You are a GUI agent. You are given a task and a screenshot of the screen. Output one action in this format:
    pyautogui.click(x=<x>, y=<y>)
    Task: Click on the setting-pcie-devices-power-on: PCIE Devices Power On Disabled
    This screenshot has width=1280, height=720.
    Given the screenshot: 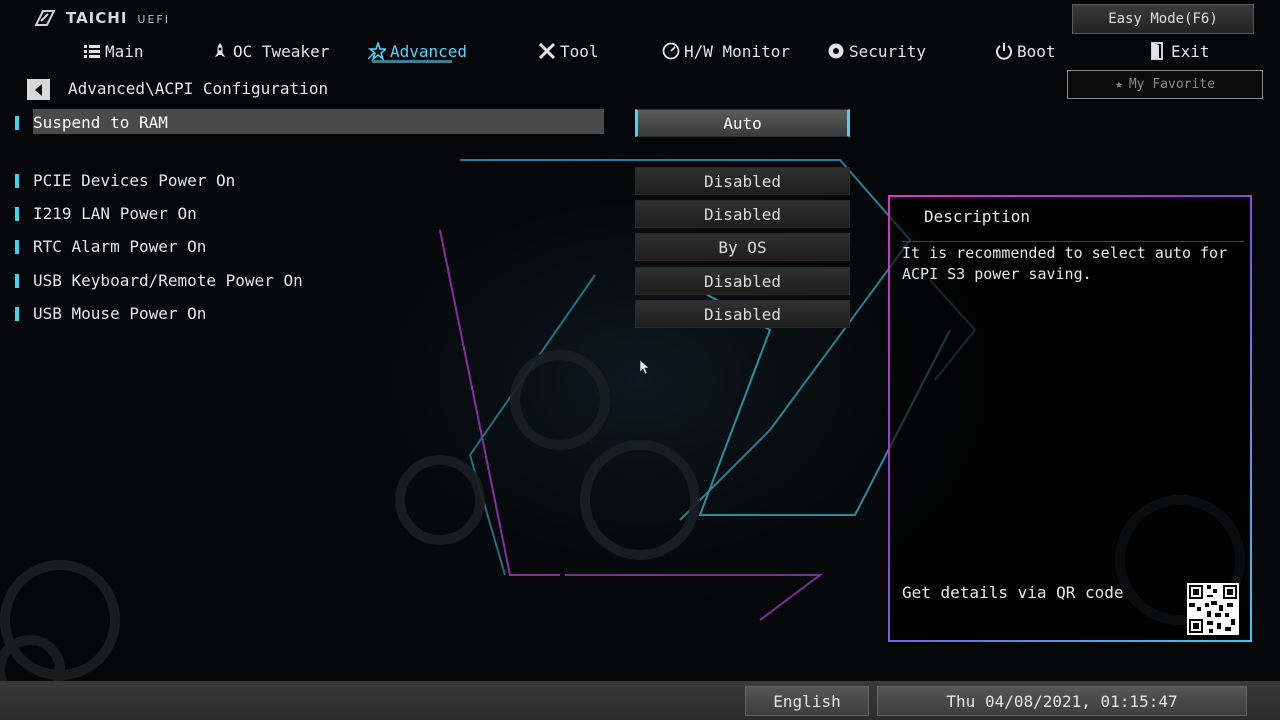 What is the action you would take?
    pyautogui.click(x=435, y=181)
    